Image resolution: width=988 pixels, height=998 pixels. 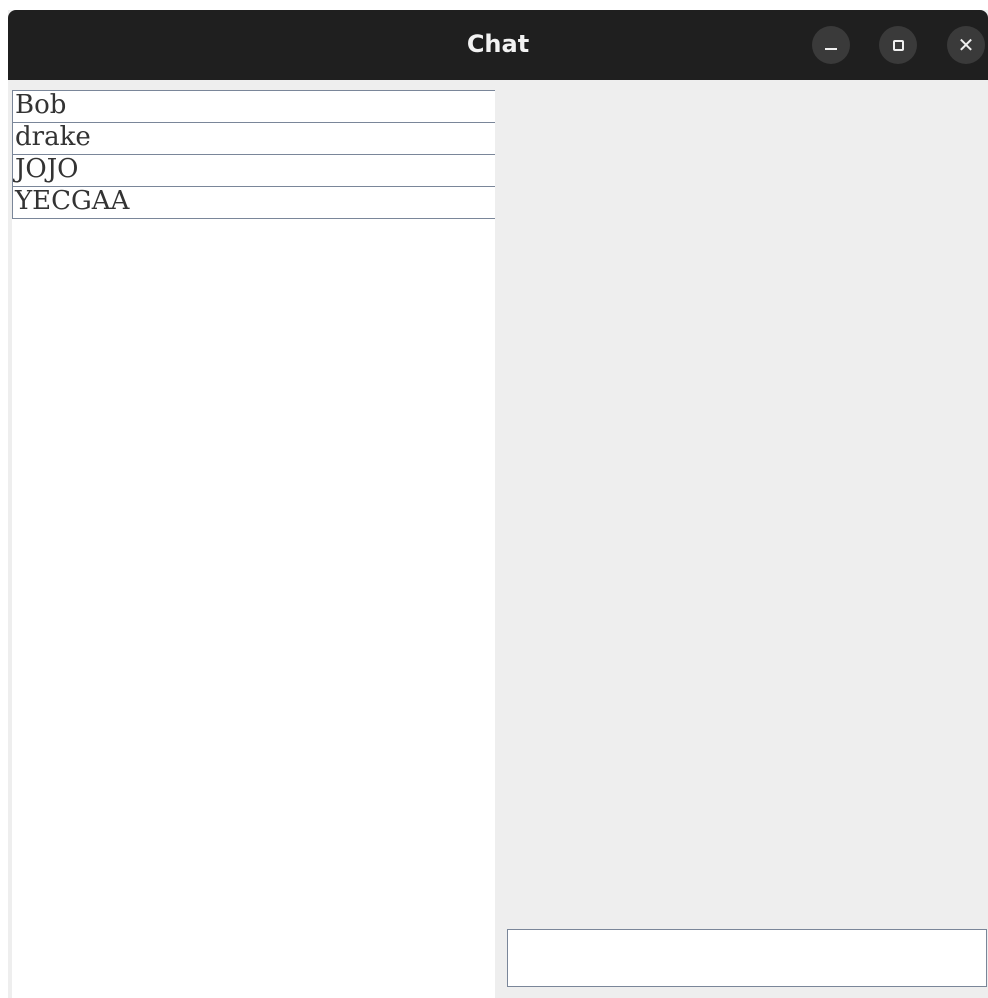 What do you see at coordinates (498, 45) in the screenshot?
I see `title-bar: Chat ✕` at bounding box center [498, 45].